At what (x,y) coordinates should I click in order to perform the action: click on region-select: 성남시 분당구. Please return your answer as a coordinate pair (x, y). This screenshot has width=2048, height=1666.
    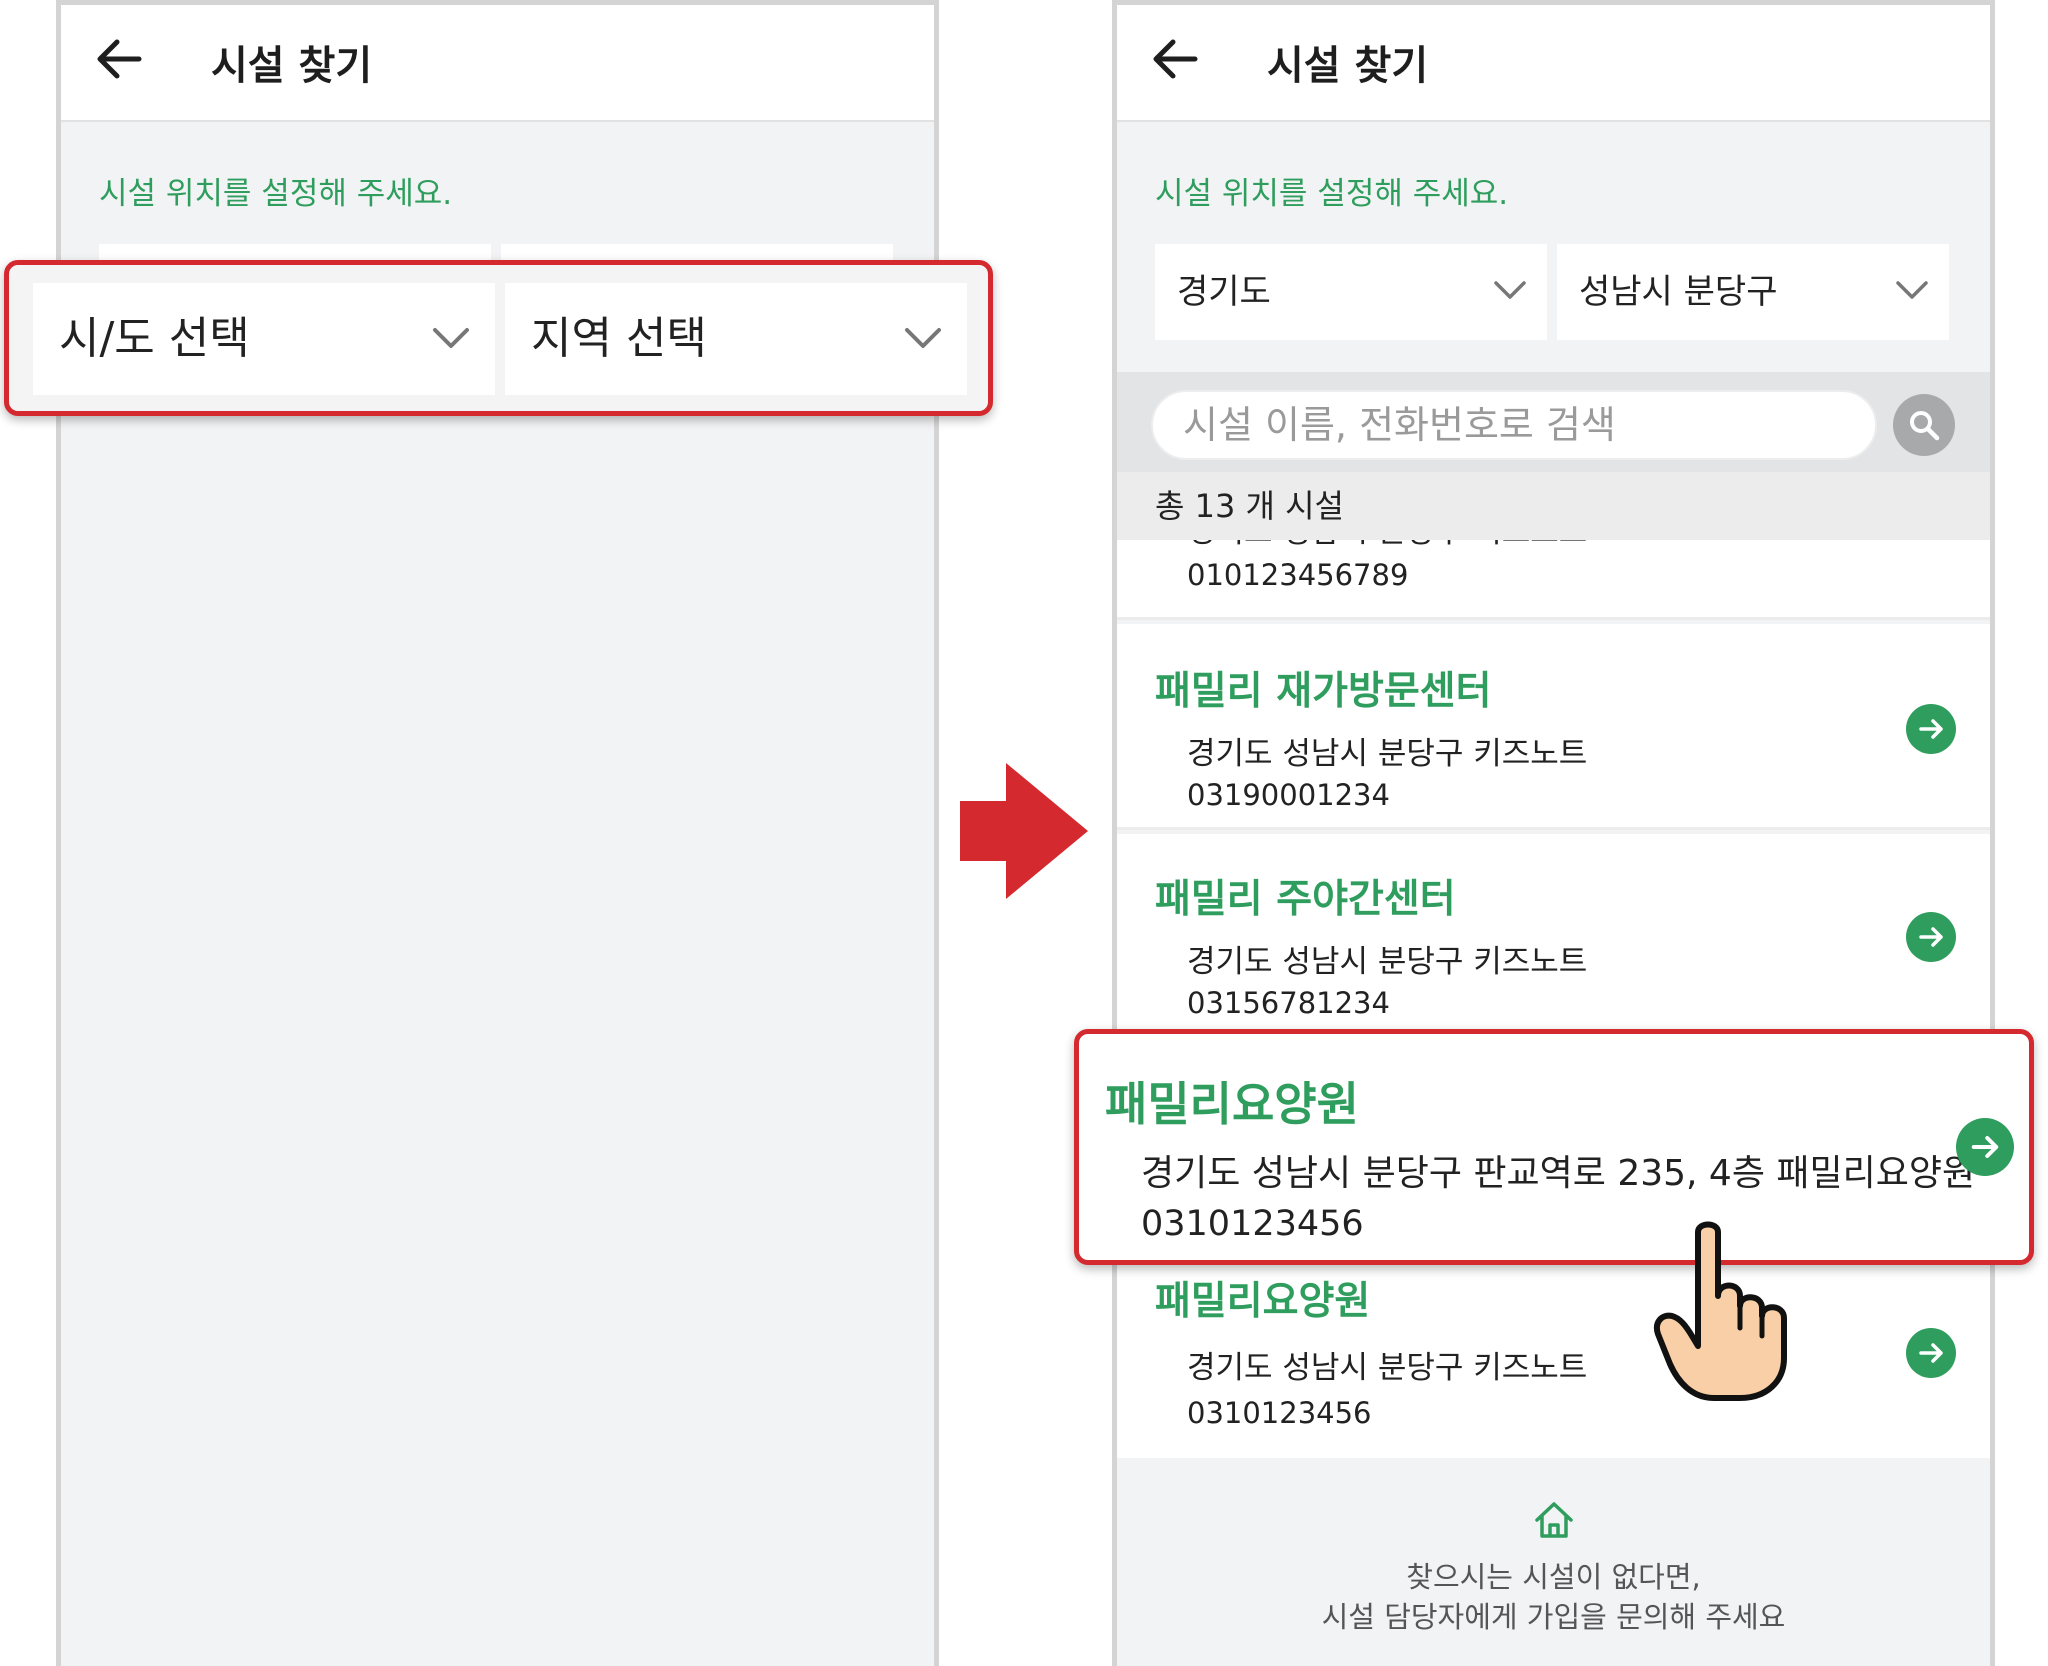
    Looking at the image, I should click on (1753, 292).